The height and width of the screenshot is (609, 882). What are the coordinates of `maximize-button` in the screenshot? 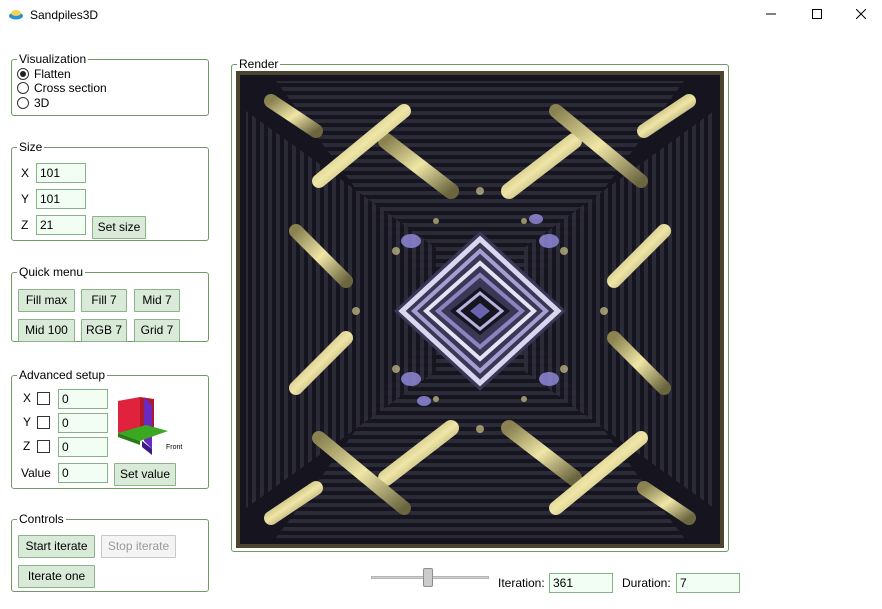 It's located at (817, 14).